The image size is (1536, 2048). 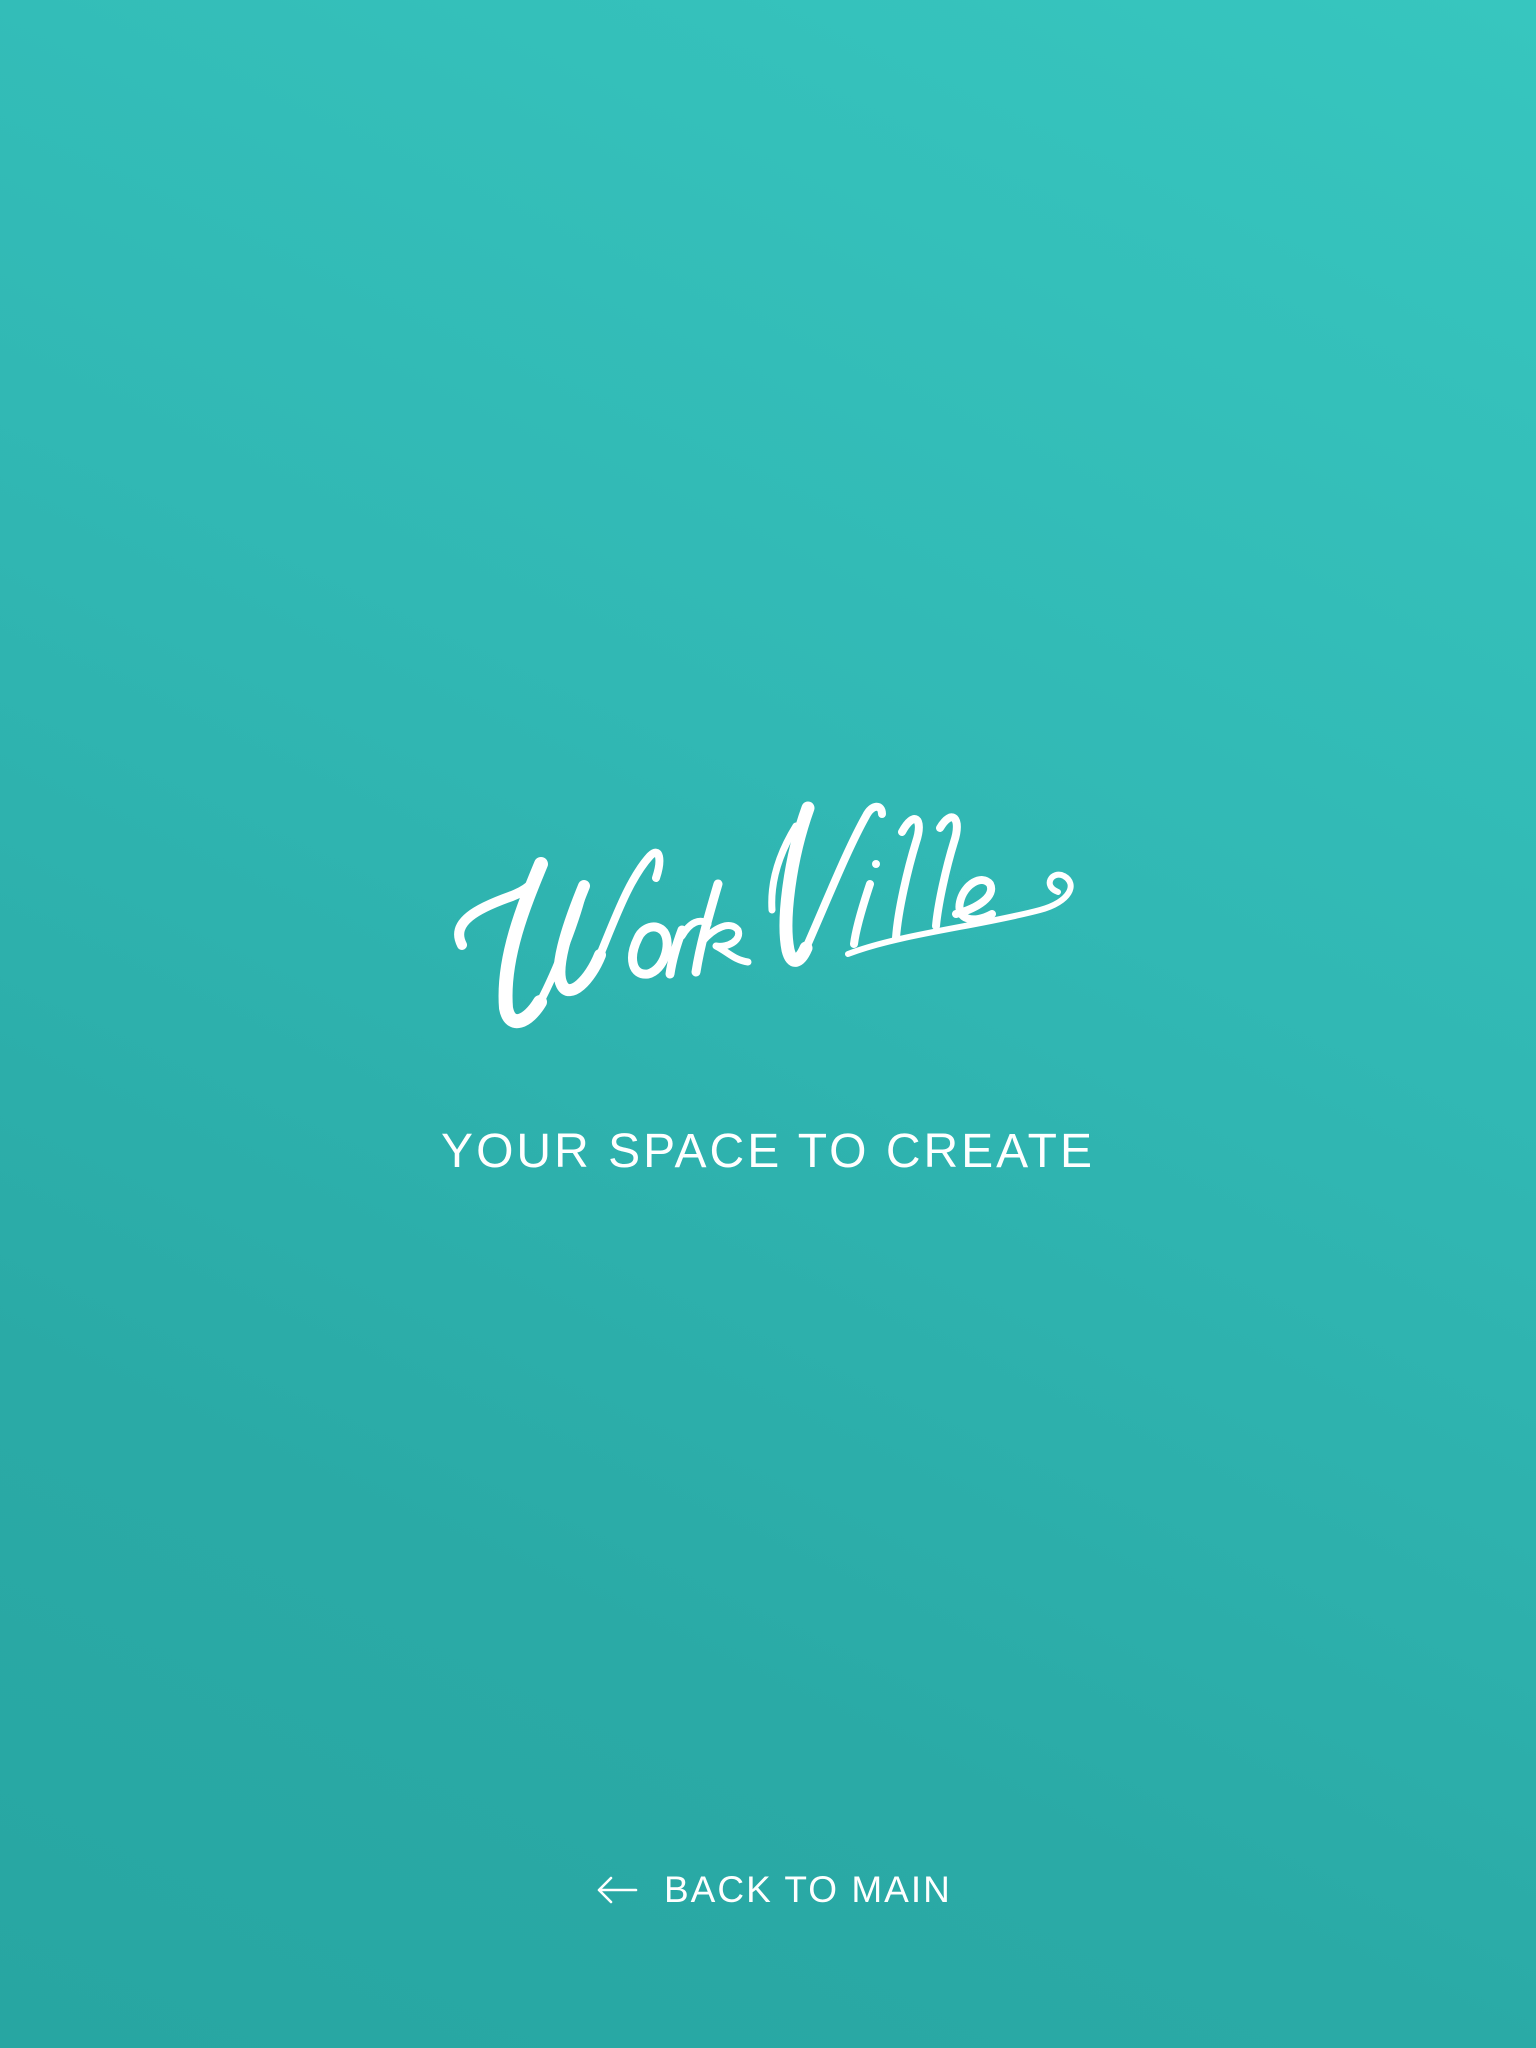 What do you see at coordinates (808, 1889) in the screenshot?
I see `back-to-main-label: BACK TO MAIN` at bounding box center [808, 1889].